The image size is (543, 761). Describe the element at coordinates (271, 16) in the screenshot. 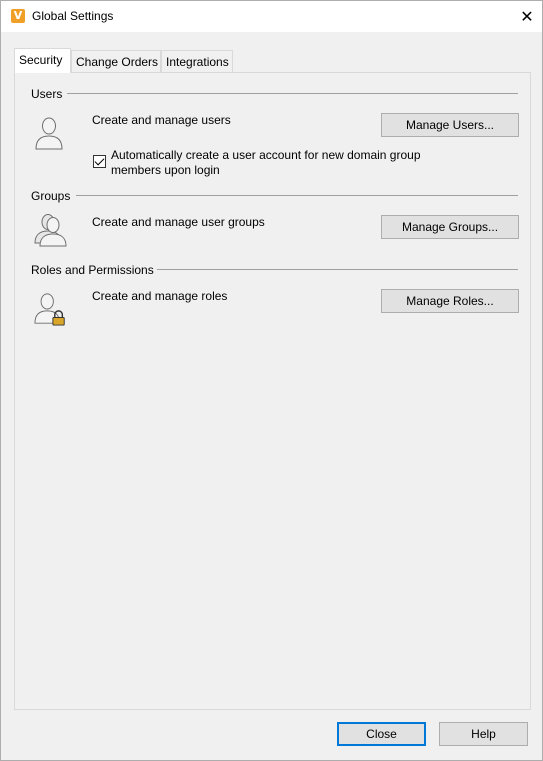

I see `title-bar: V Global Settings ✕` at that location.